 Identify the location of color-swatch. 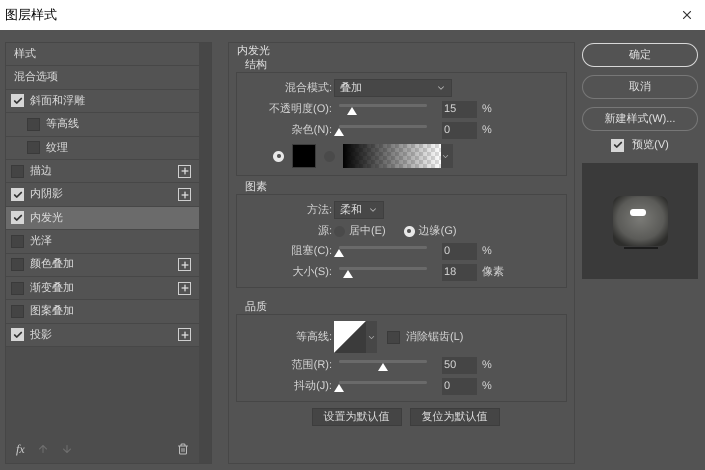
(304, 156).